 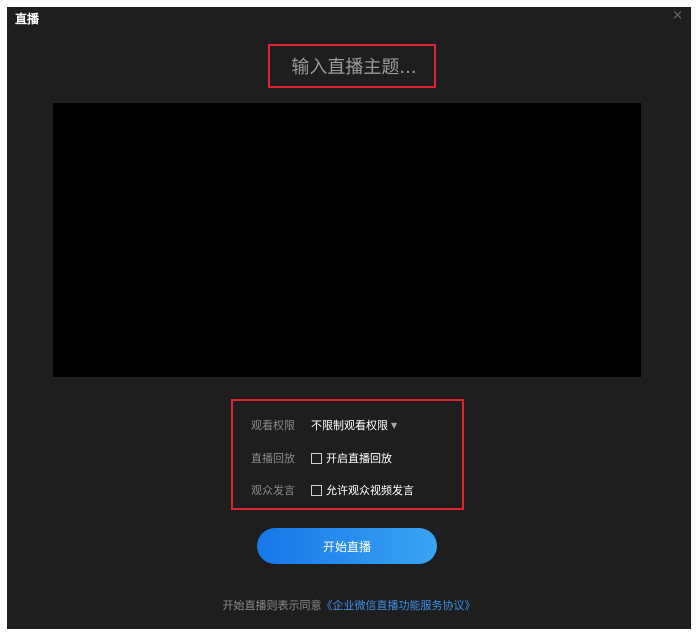 What do you see at coordinates (394, 425) in the screenshot?
I see `caret-down-icon: ▼` at bounding box center [394, 425].